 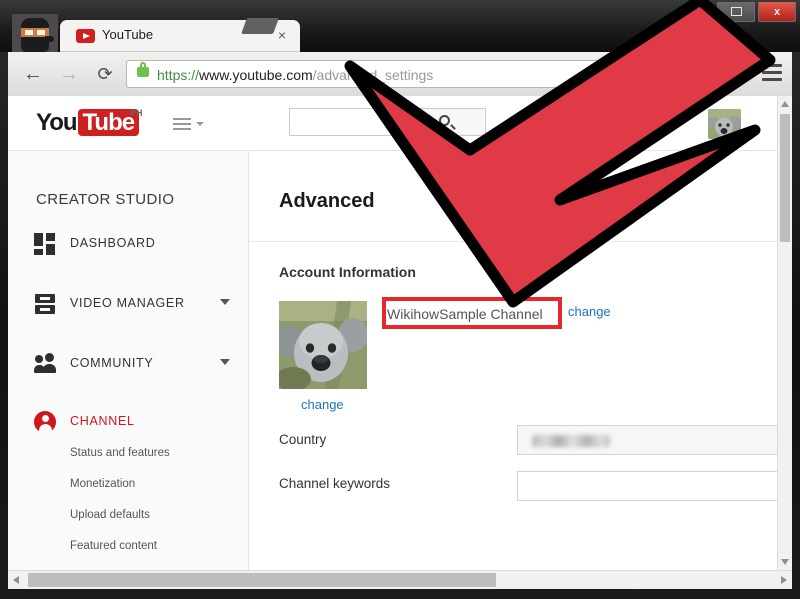 What do you see at coordinates (335, 483) in the screenshot?
I see `field-label-channel-keywords: Channel keywords` at bounding box center [335, 483].